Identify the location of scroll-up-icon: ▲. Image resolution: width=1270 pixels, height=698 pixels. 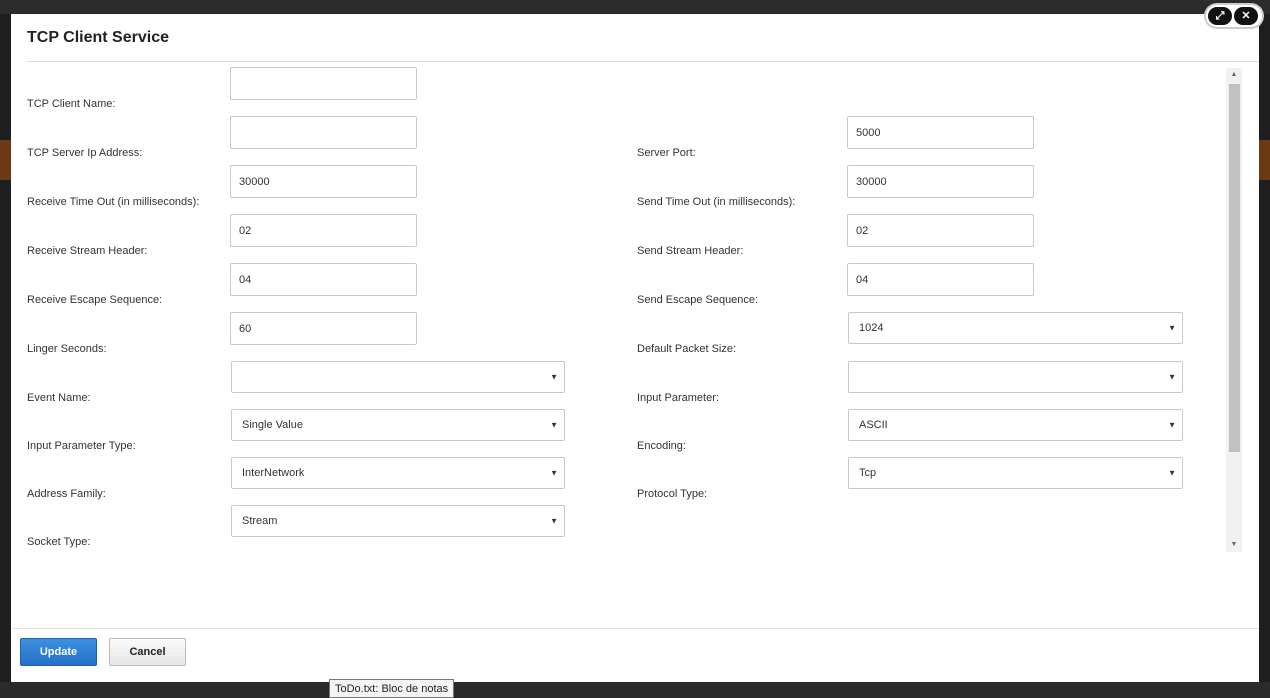
(1234, 75).